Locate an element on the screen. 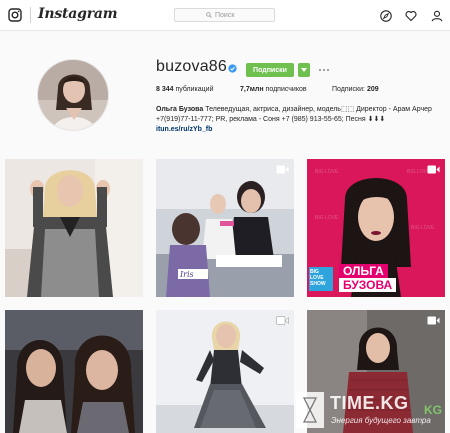 This screenshot has width=450, height=433. search-input is located at coordinates (229, 15).